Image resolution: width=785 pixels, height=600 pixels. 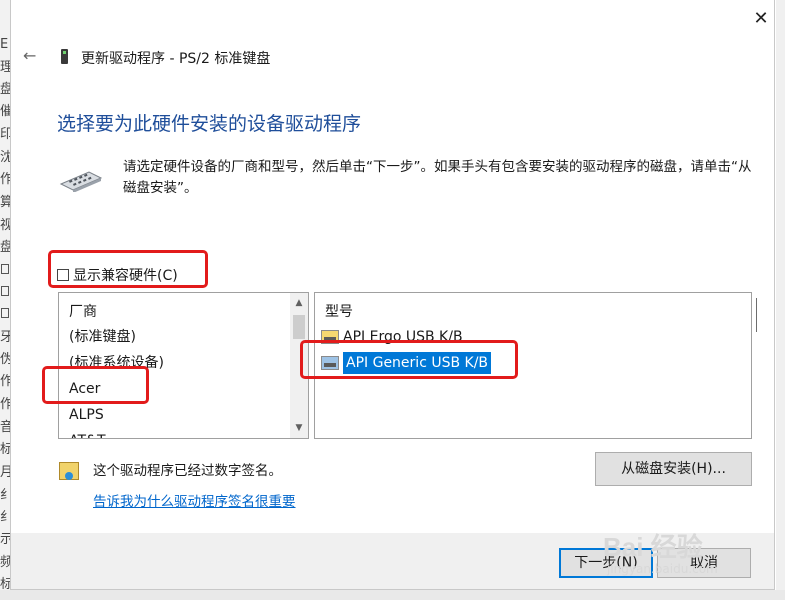 What do you see at coordinates (5, 225) in the screenshot?
I see `background-glyph: 视` at bounding box center [5, 225].